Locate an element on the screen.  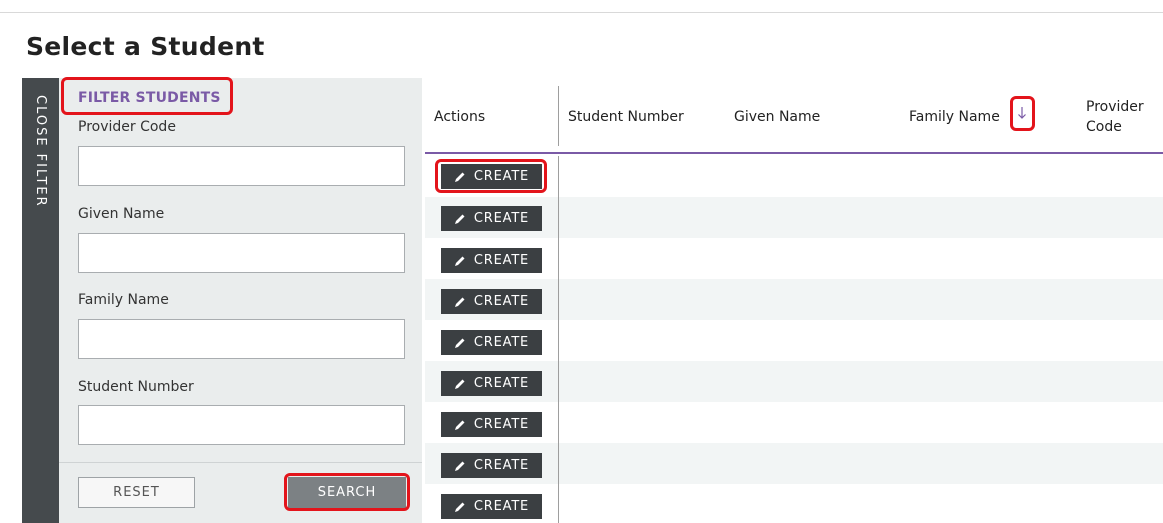
filter-title: FILTER STUDENTS is located at coordinates (149, 98).